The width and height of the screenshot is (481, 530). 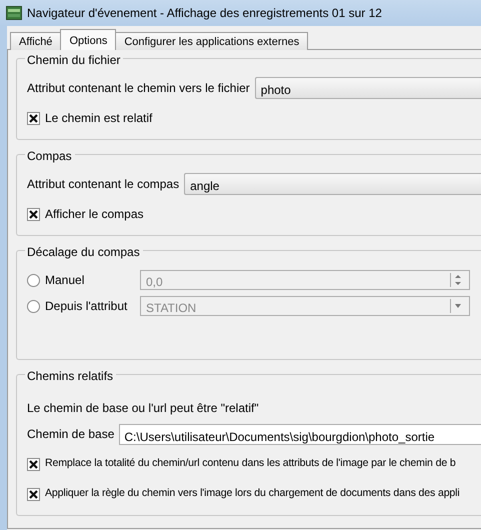 I want to click on path-field: C:\Users\utilisateur\Documents\sig\bourgdion\photo_sortie, so click(x=300, y=434).